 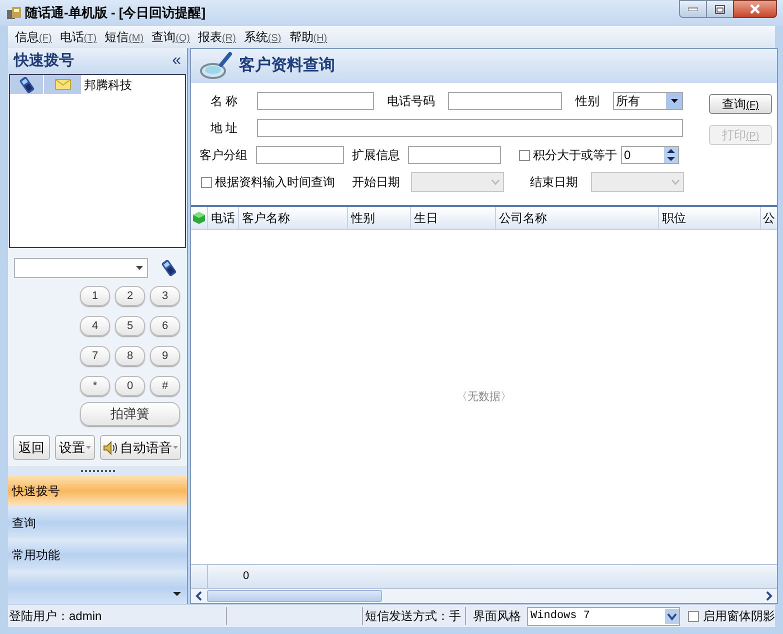 I want to click on splitter-grip-icon, so click(x=97, y=471).